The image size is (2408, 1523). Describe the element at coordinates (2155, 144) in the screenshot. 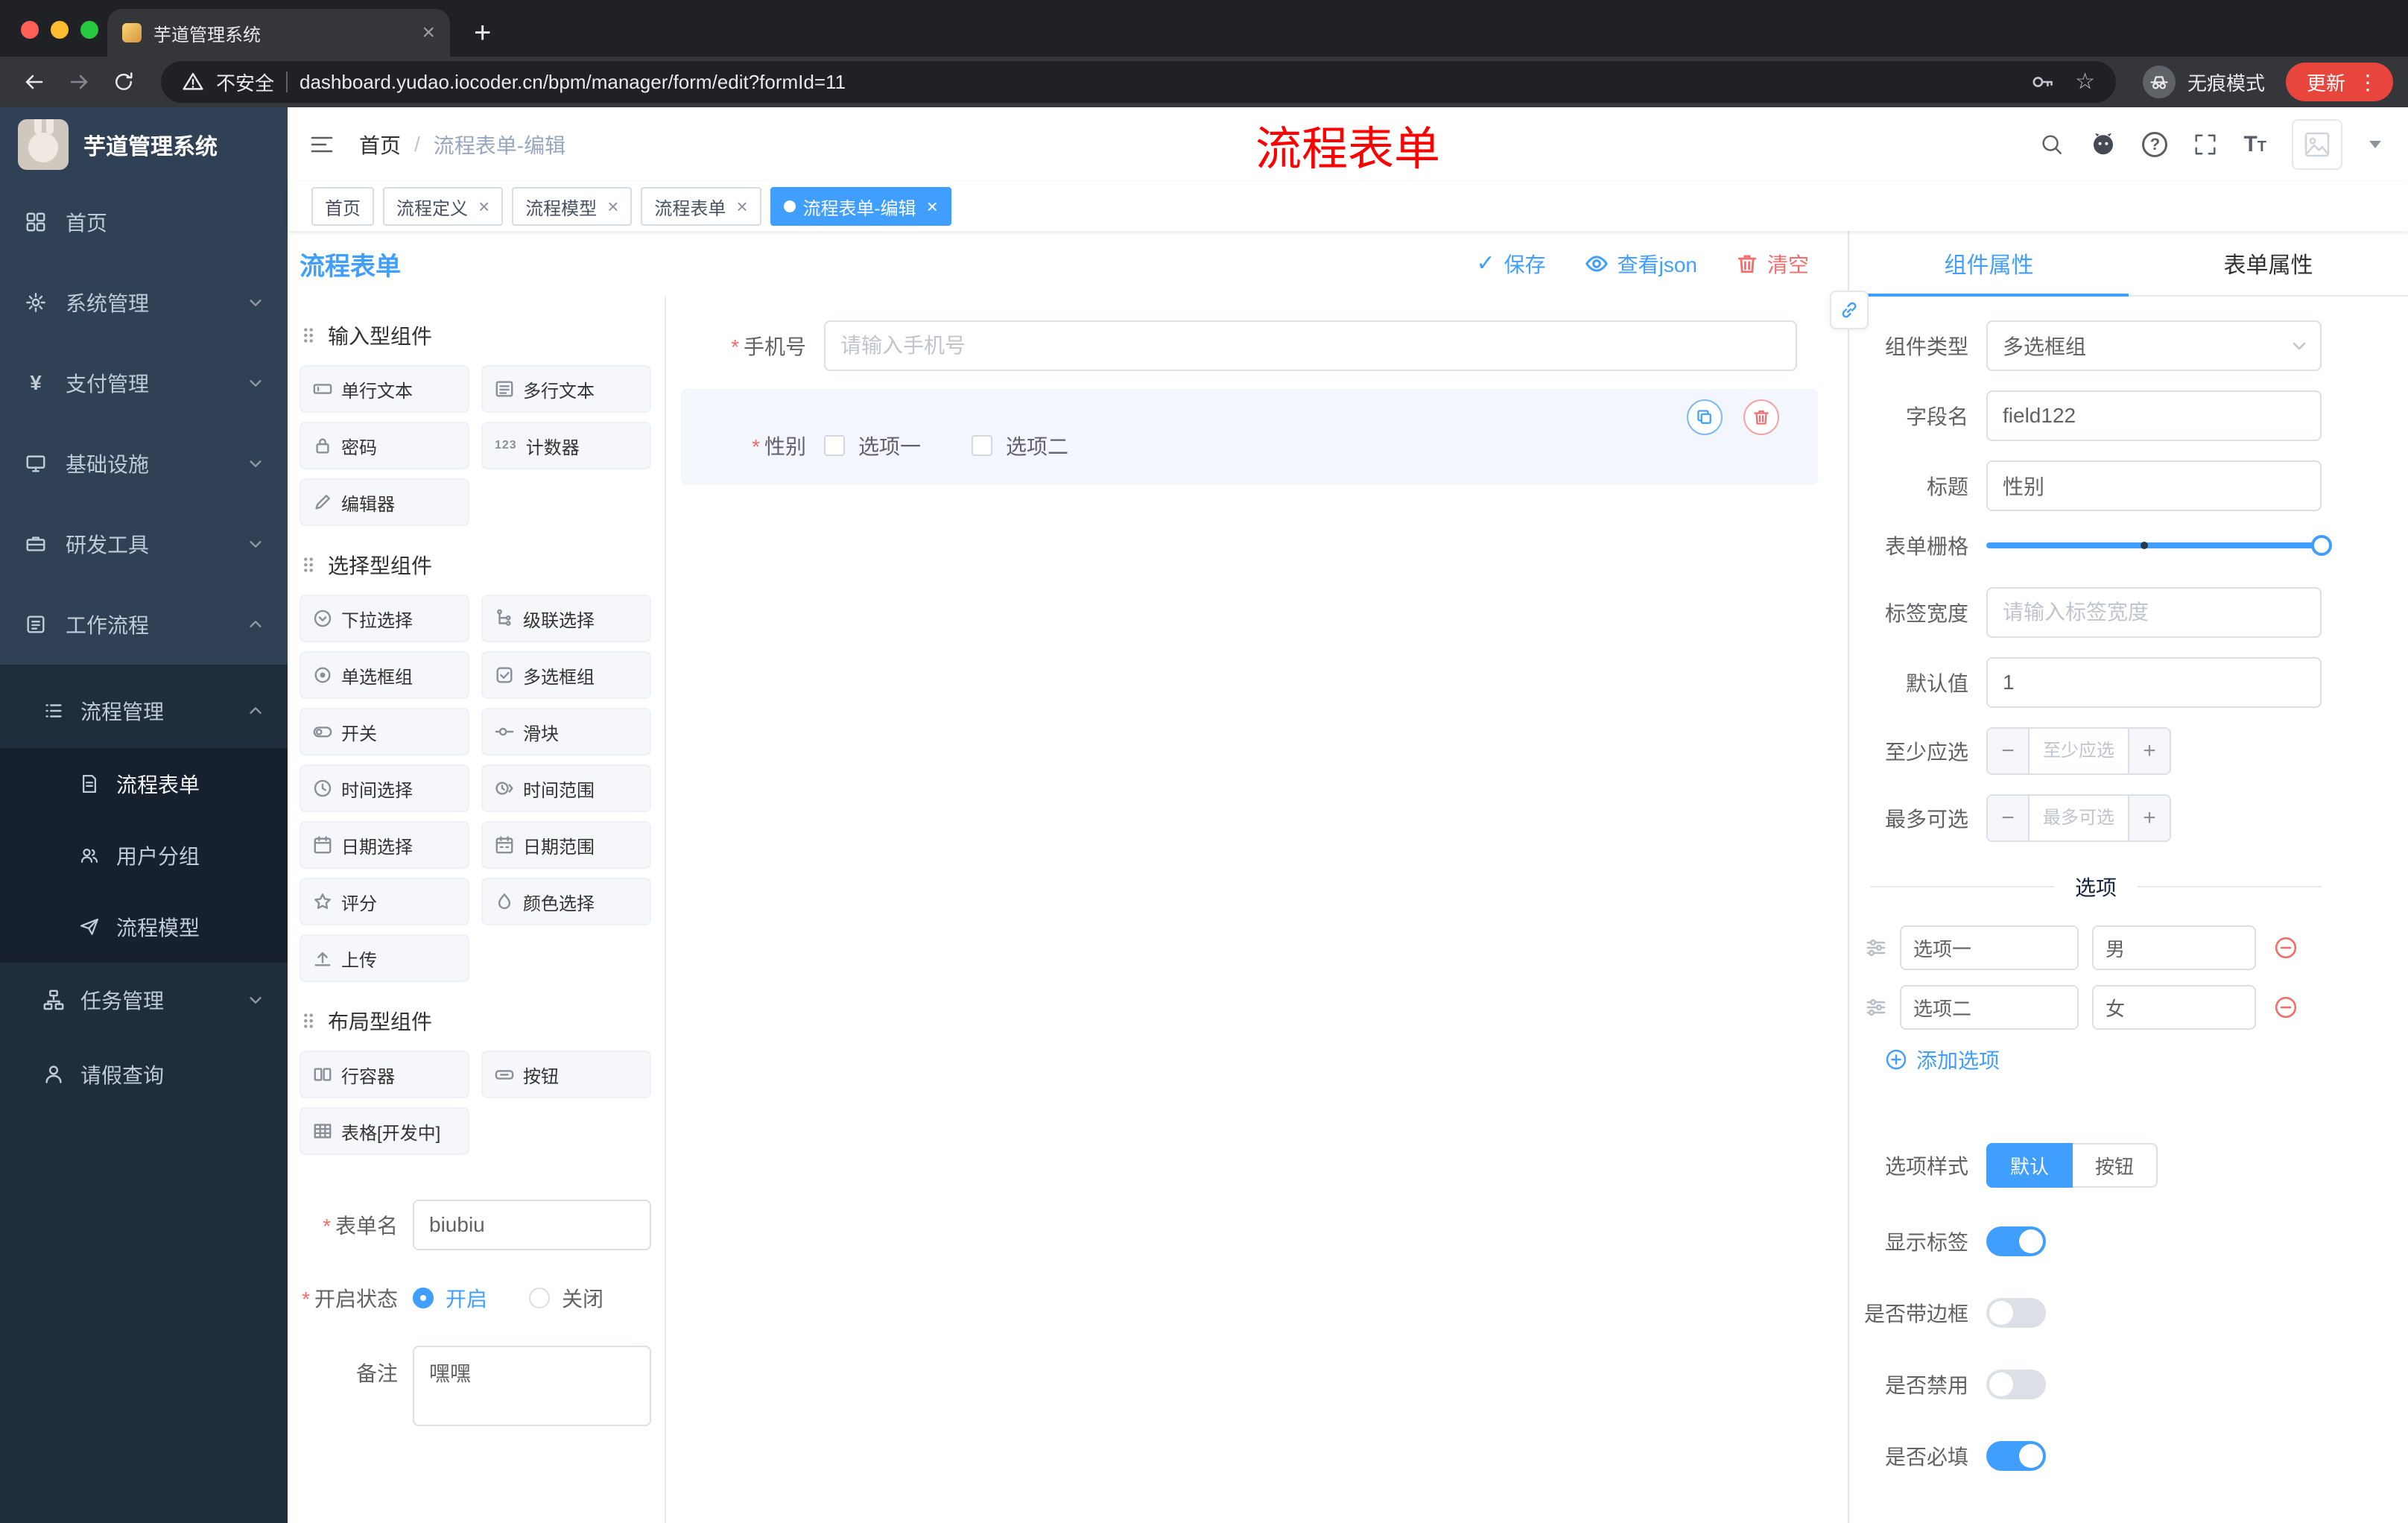

I see `help-icon` at that location.